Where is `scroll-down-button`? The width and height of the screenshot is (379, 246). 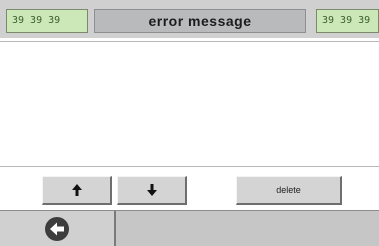 scroll-down-button is located at coordinates (152, 190).